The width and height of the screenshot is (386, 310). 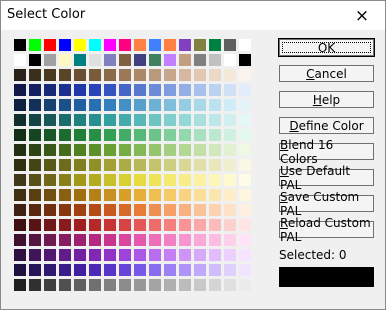 What do you see at coordinates (326, 152) in the screenshot?
I see `blend-16-colors-button: Blend 16 Colors` at bounding box center [326, 152].